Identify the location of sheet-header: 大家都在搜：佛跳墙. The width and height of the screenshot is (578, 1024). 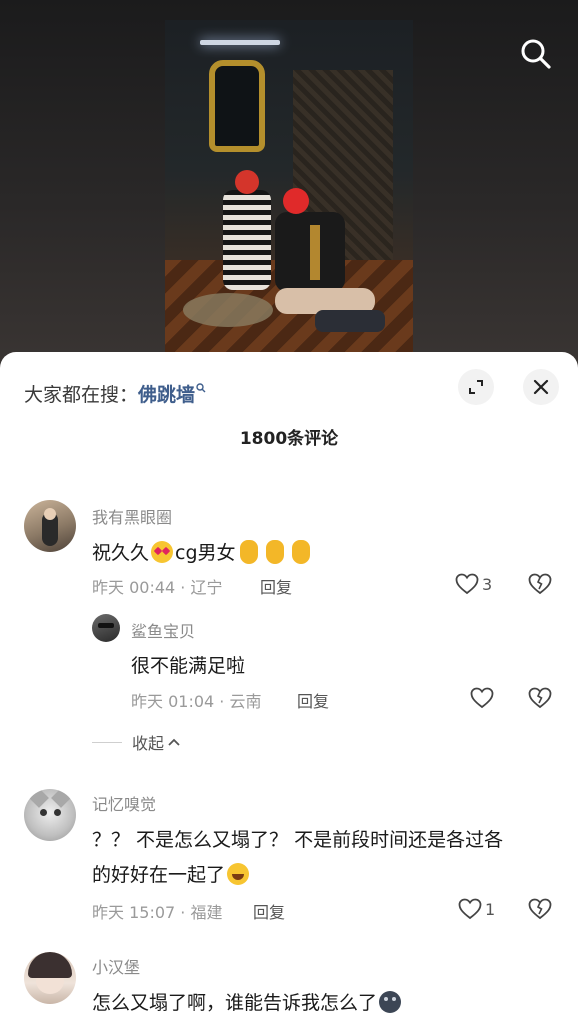
(289, 389).